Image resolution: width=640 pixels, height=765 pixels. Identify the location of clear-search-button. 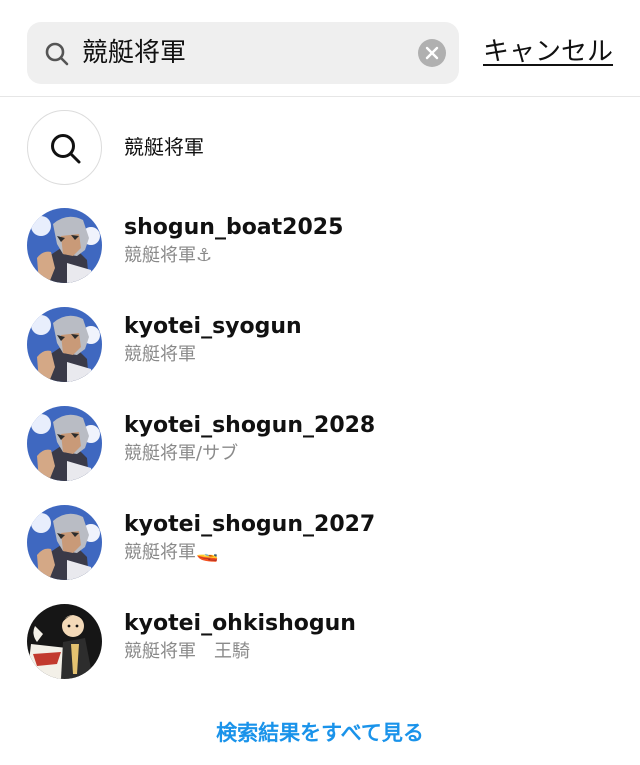
(432, 53).